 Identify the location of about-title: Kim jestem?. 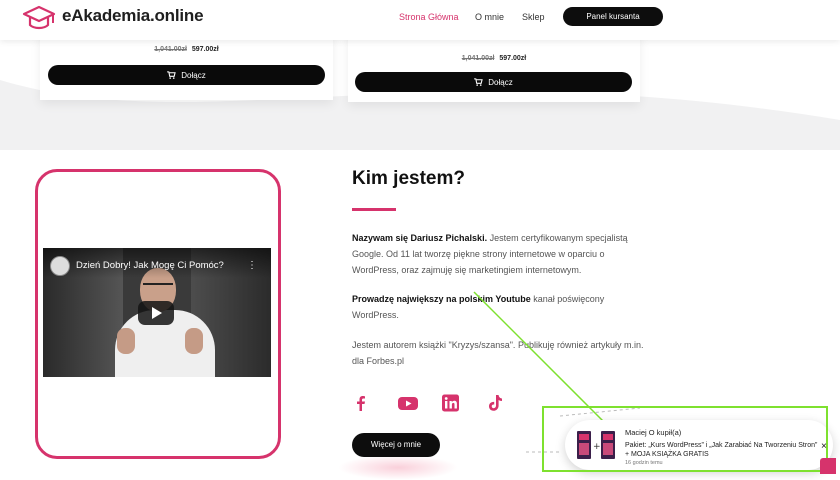
(408, 178).